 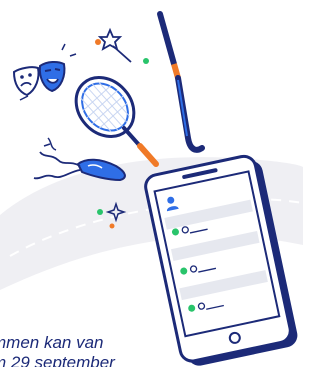 What do you see at coordinates (79, 159) in the screenshot?
I see `ballet-shoe-icon` at bounding box center [79, 159].